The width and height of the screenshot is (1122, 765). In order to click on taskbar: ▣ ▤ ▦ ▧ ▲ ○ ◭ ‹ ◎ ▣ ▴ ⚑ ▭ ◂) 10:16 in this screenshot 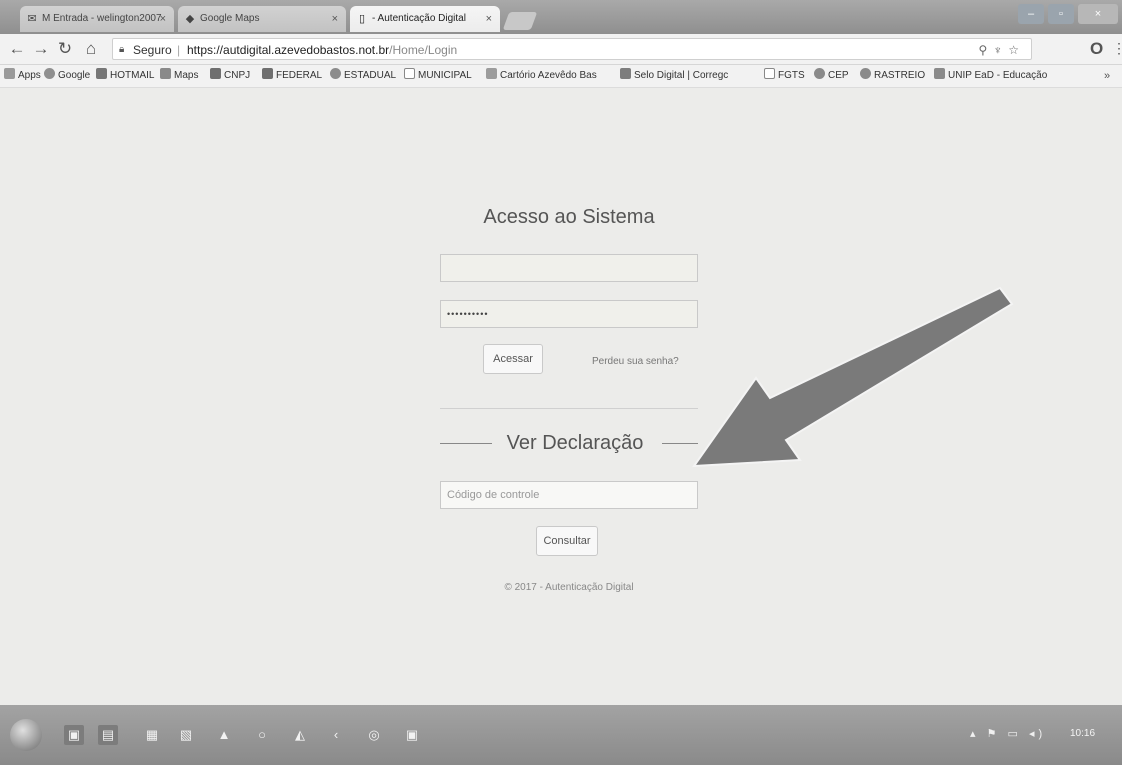, I will do `click(561, 735)`.